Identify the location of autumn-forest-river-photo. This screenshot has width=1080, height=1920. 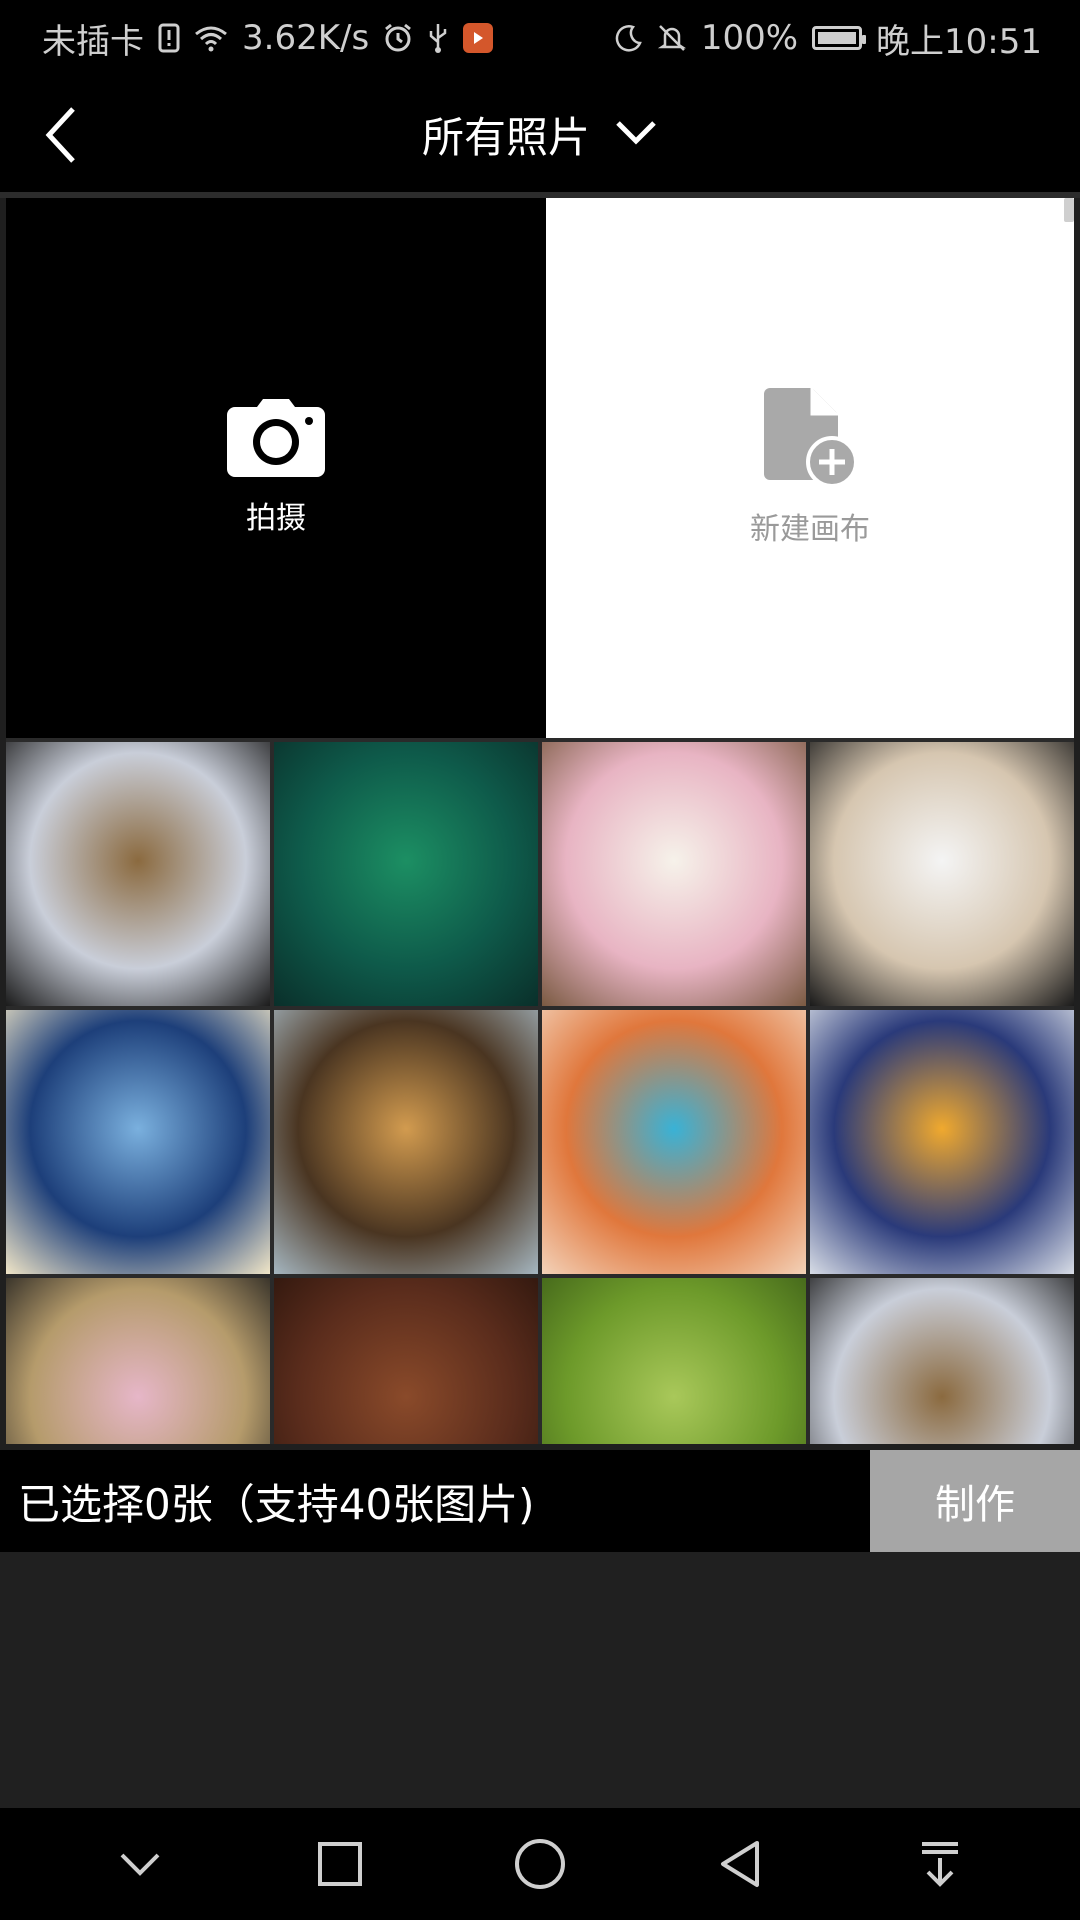
(674, 1142).